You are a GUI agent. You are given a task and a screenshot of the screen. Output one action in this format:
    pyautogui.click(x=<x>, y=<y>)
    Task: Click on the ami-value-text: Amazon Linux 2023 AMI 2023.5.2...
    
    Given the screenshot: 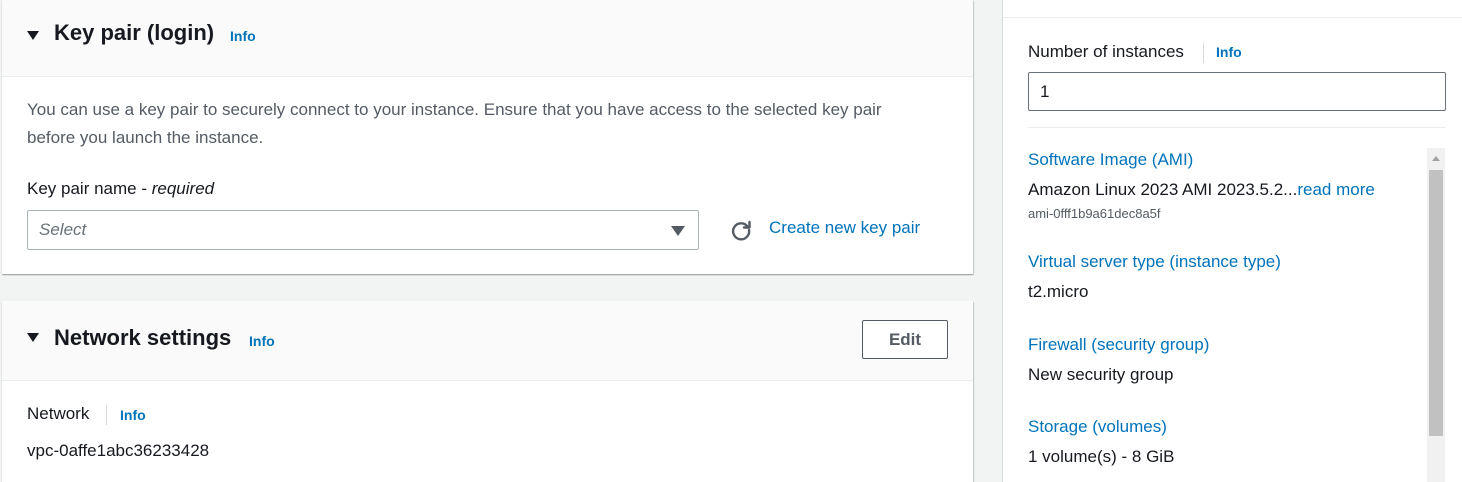 What is the action you would take?
    pyautogui.click(x=1163, y=189)
    